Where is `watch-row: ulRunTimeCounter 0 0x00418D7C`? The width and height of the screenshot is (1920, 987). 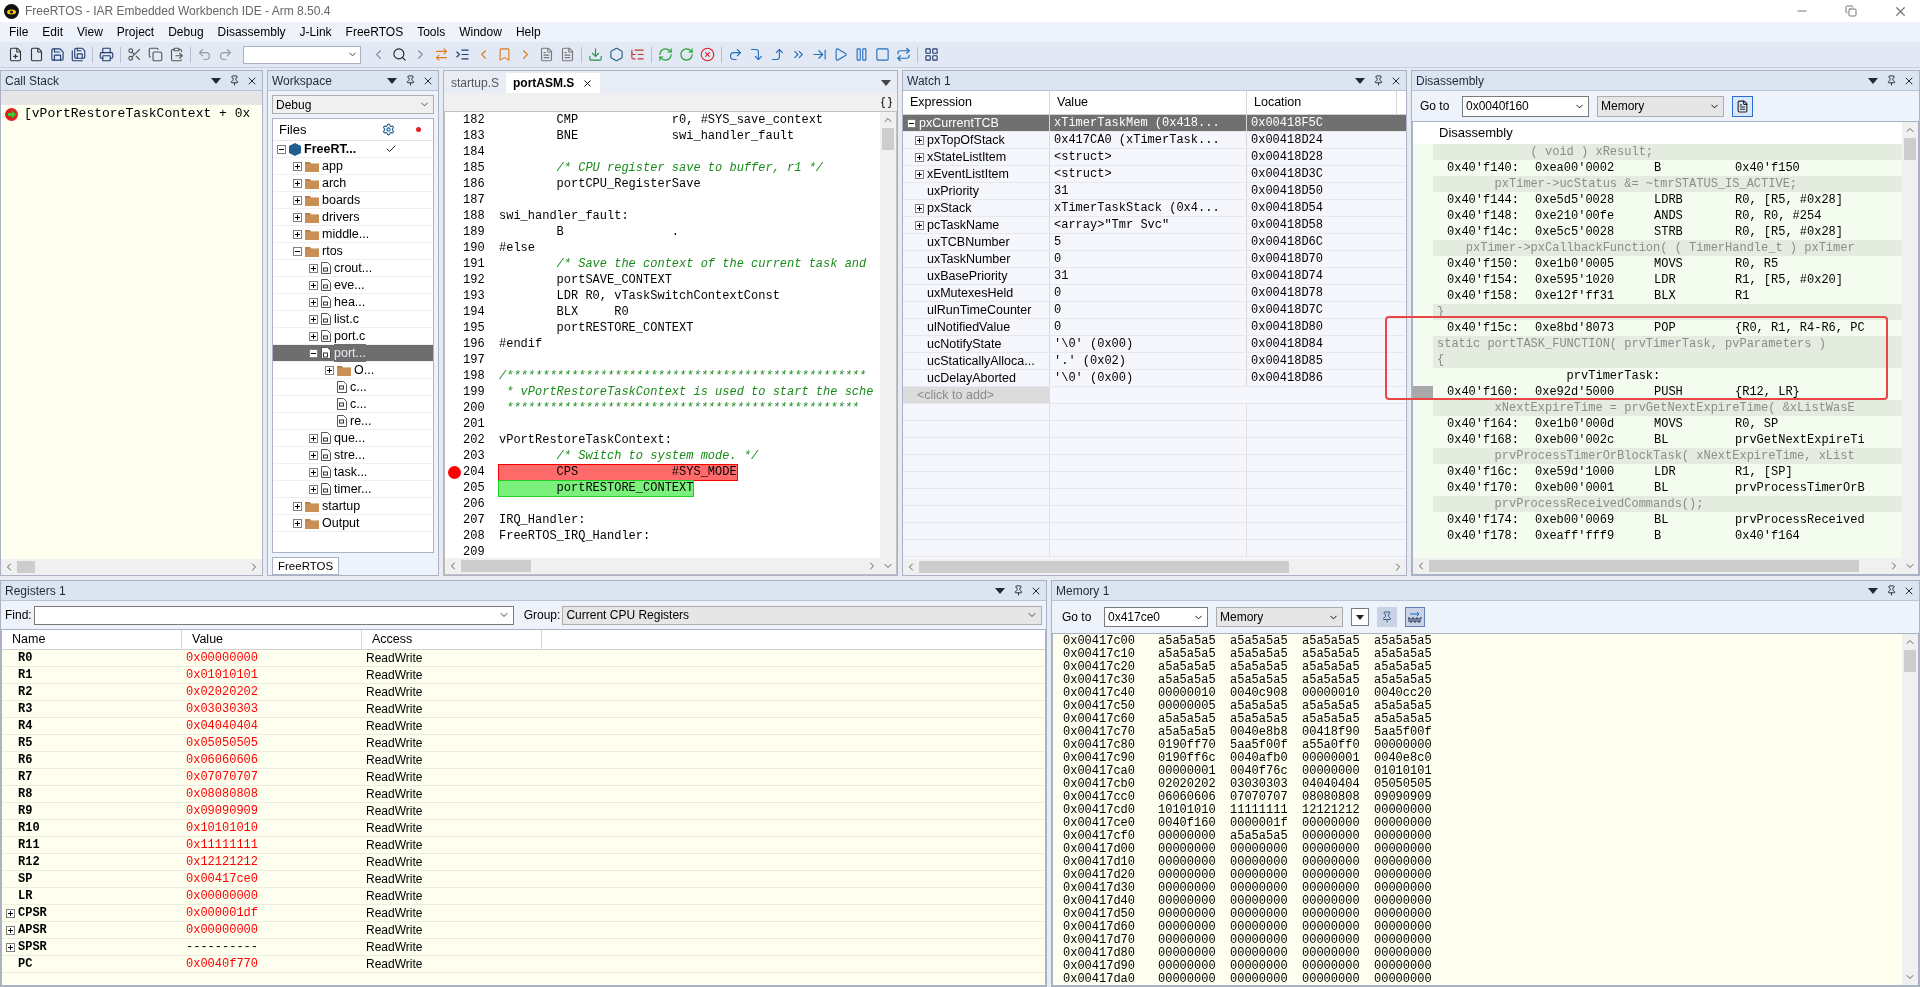
watch-row: ulRunTimeCounter 0 0x00418D7C is located at coordinates (1154, 310).